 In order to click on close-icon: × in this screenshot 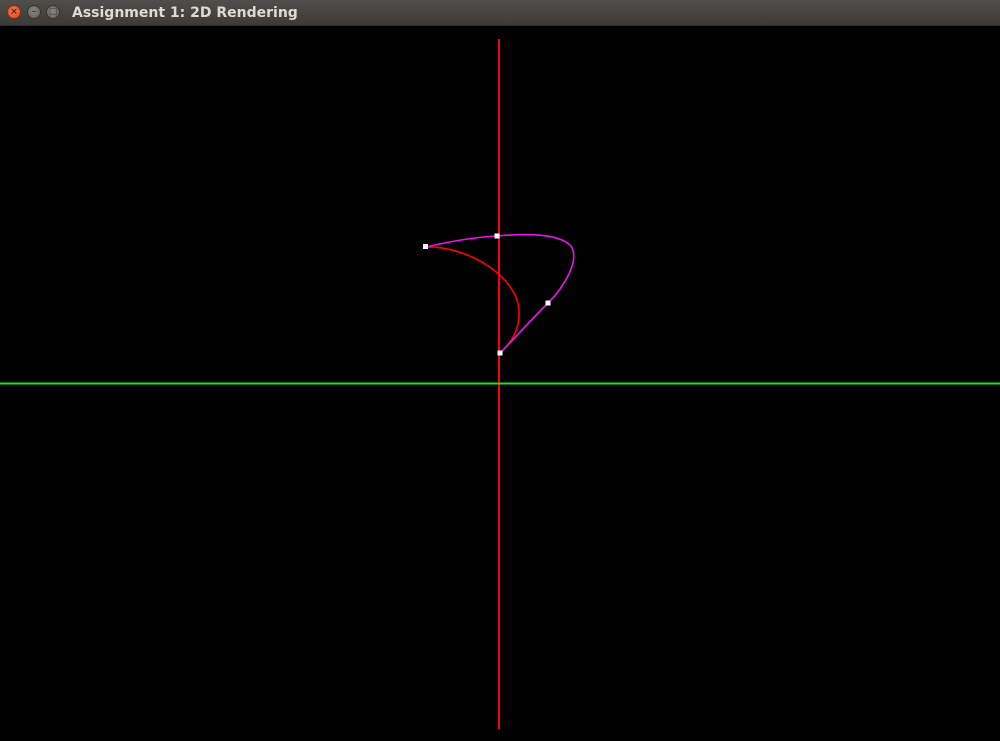, I will do `click(14, 11)`.